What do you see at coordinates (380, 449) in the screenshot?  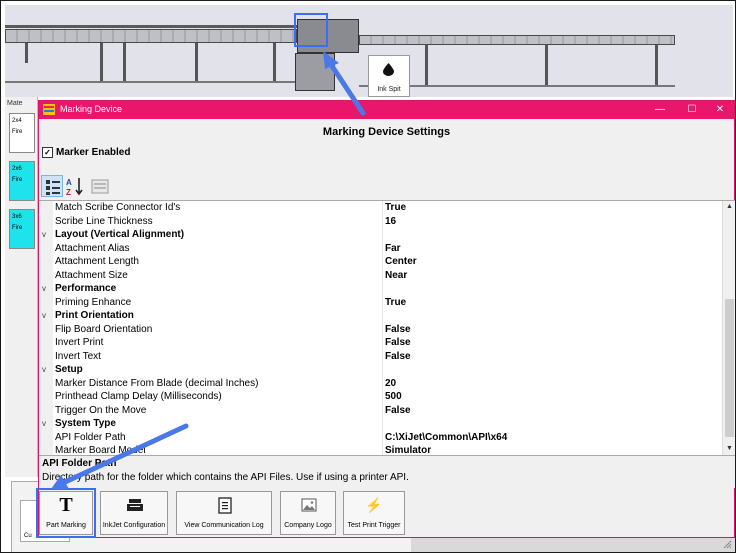 I see `property-row: Marker Board Model Simulator` at bounding box center [380, 449].